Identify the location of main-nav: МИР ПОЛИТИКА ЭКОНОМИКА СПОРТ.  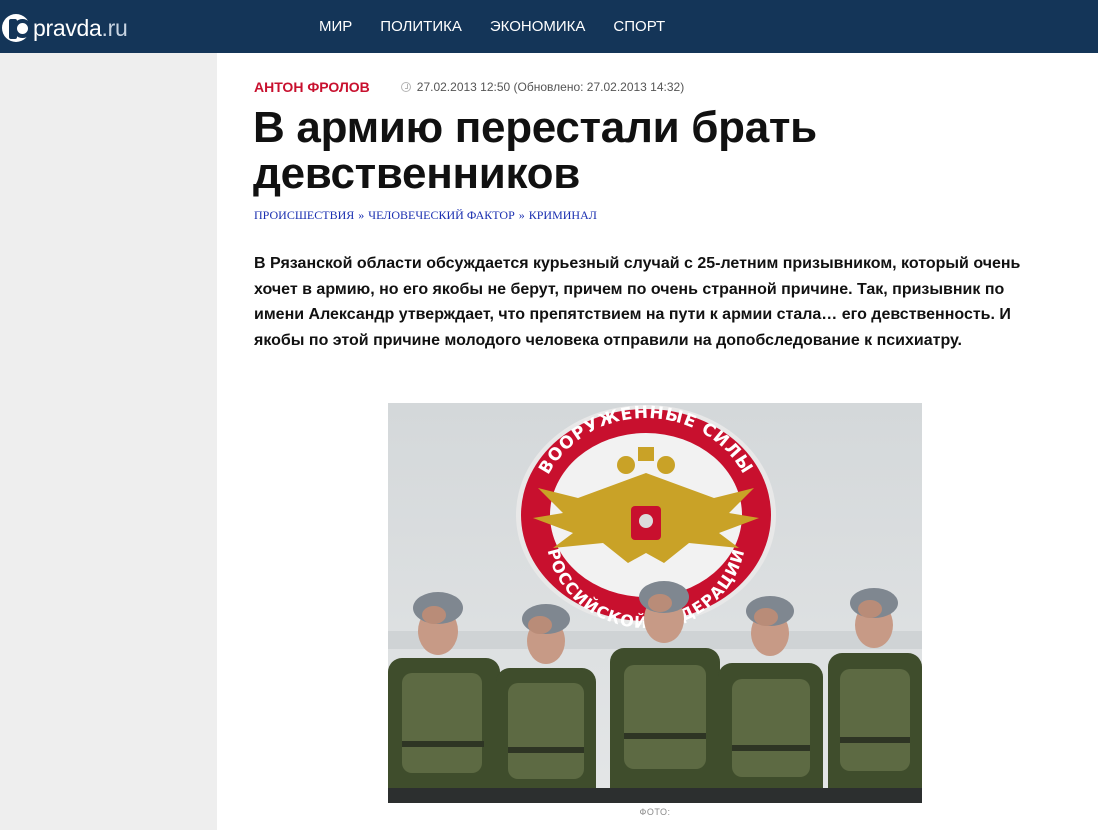
(492, 26).